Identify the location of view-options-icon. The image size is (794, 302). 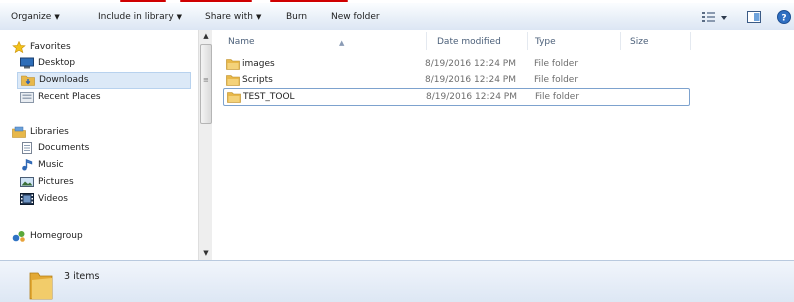
(714, 17).